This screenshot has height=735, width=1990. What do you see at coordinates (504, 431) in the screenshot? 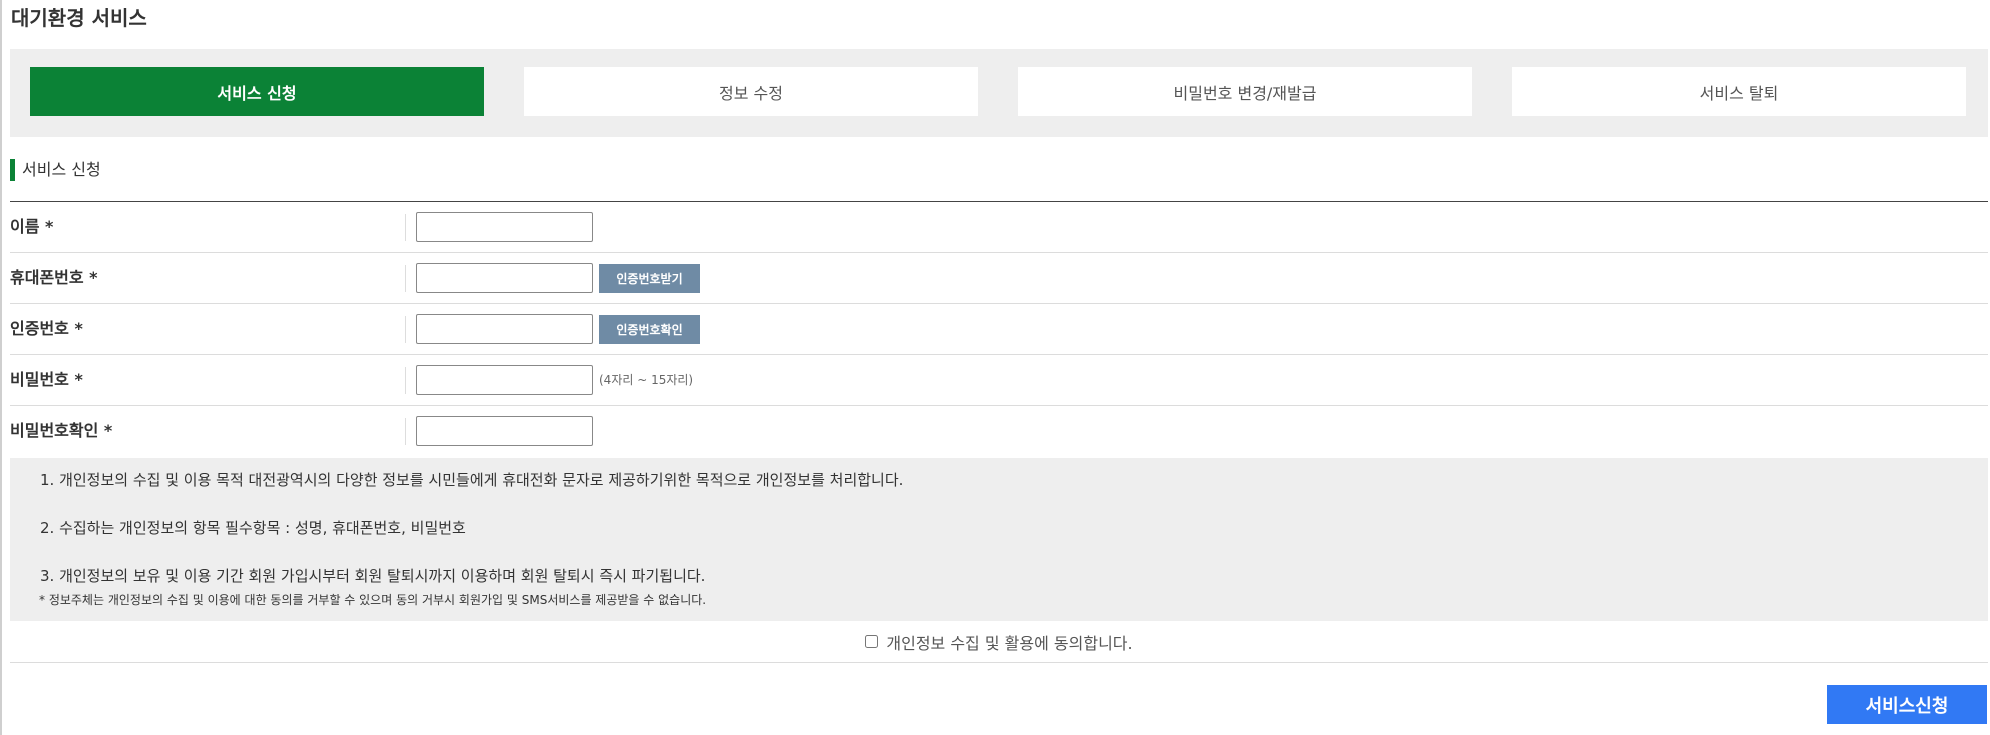
I see `password-confirm-input` at bounding box center [504, 431].